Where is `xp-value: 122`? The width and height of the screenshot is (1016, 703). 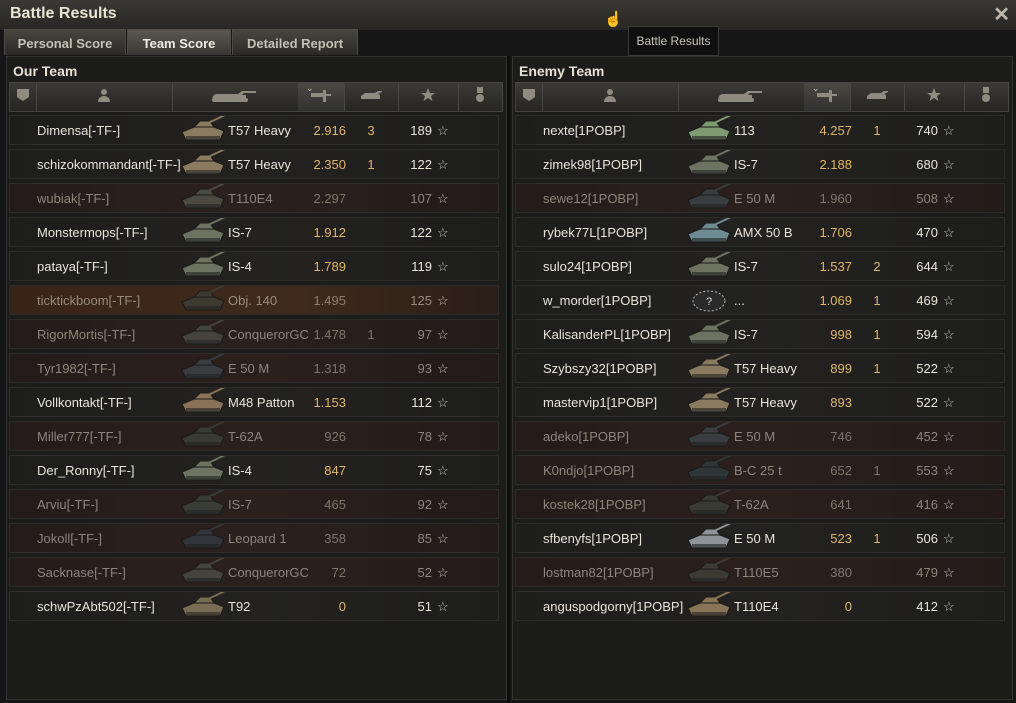
xp-value: 122 is located at coordinates (421, 164).